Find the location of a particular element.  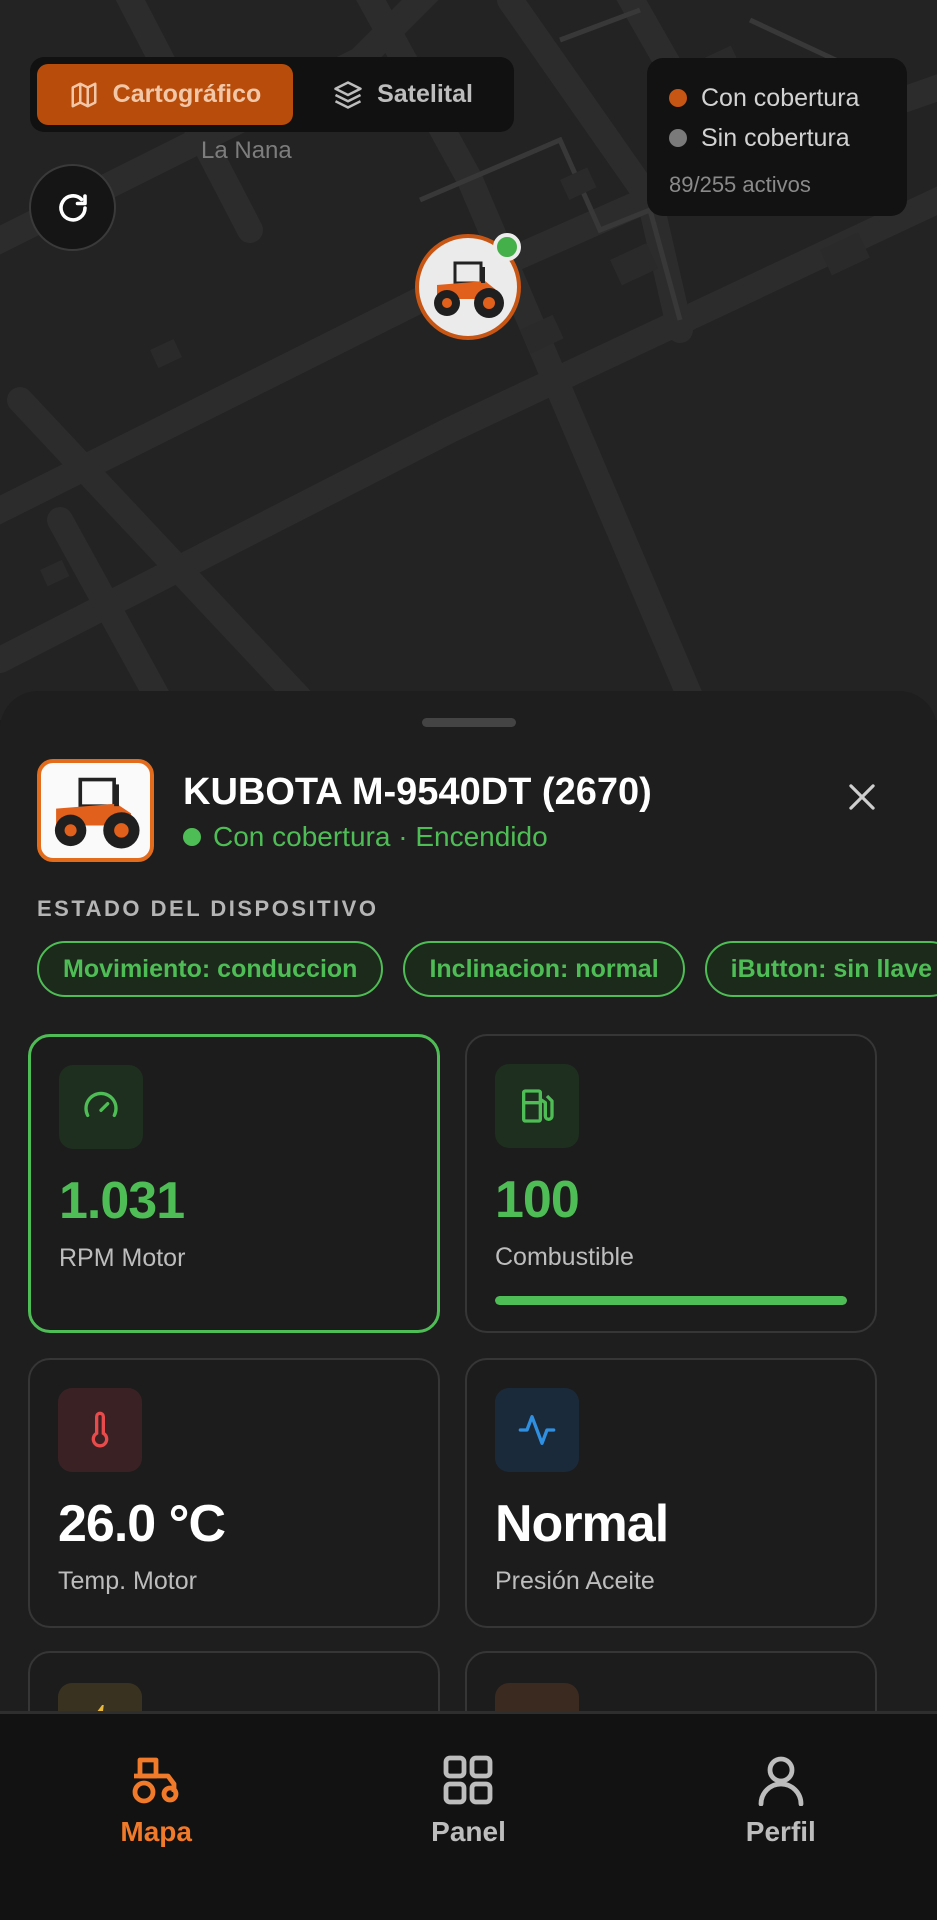

legend-item-covered: Con cobertura is located at coordinates (777, 98).